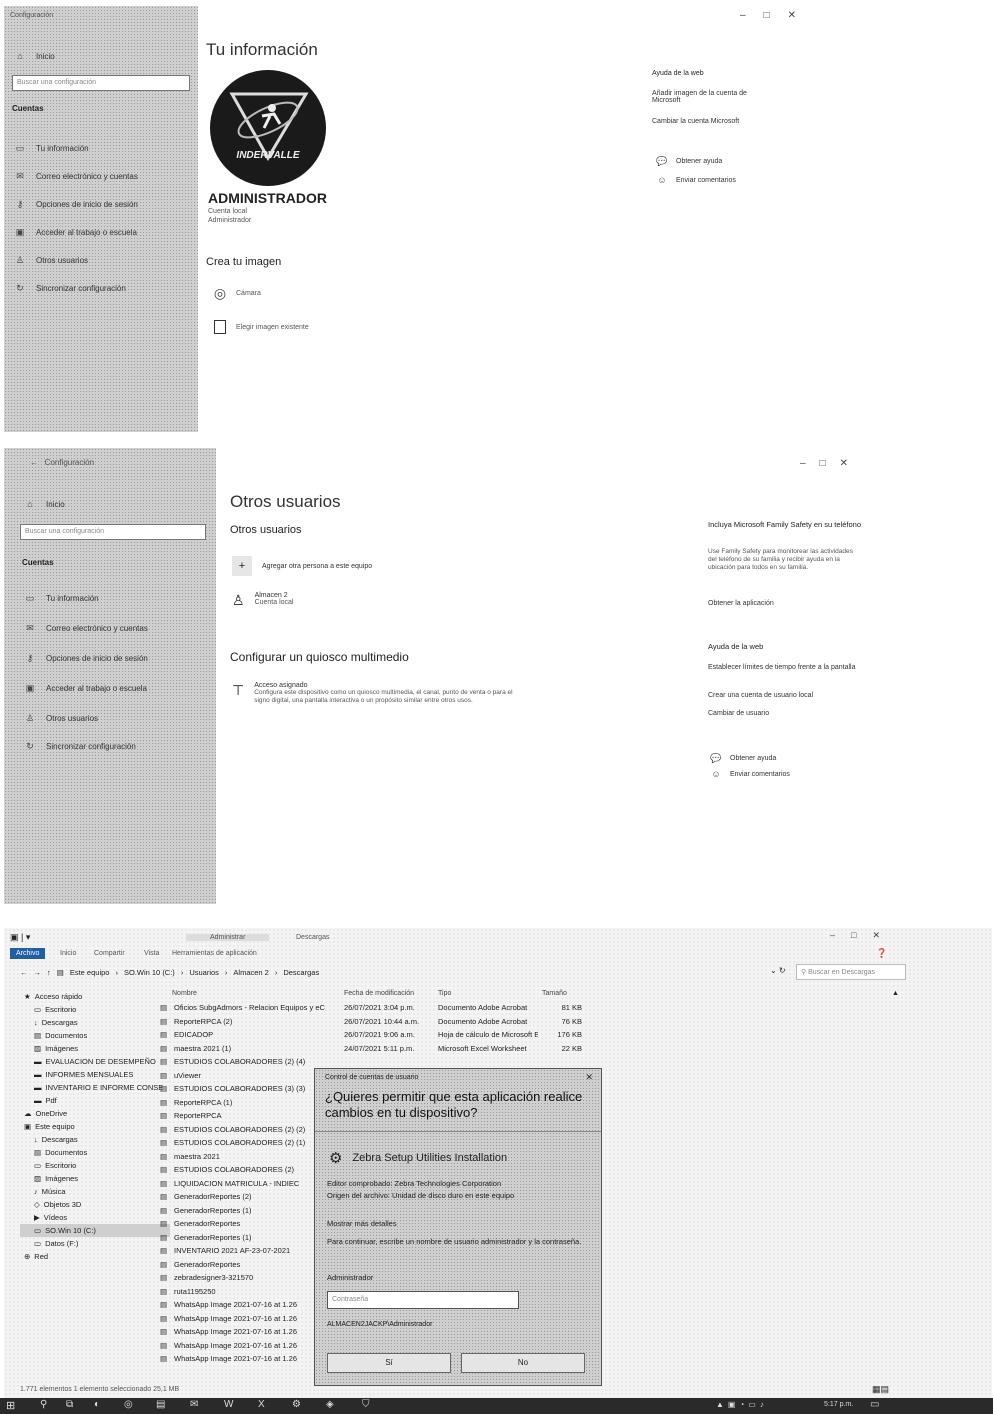  Describe the element at coordinates (69, 1404) in the screenshot. I see `task-view-icon: ⧉` at that location.